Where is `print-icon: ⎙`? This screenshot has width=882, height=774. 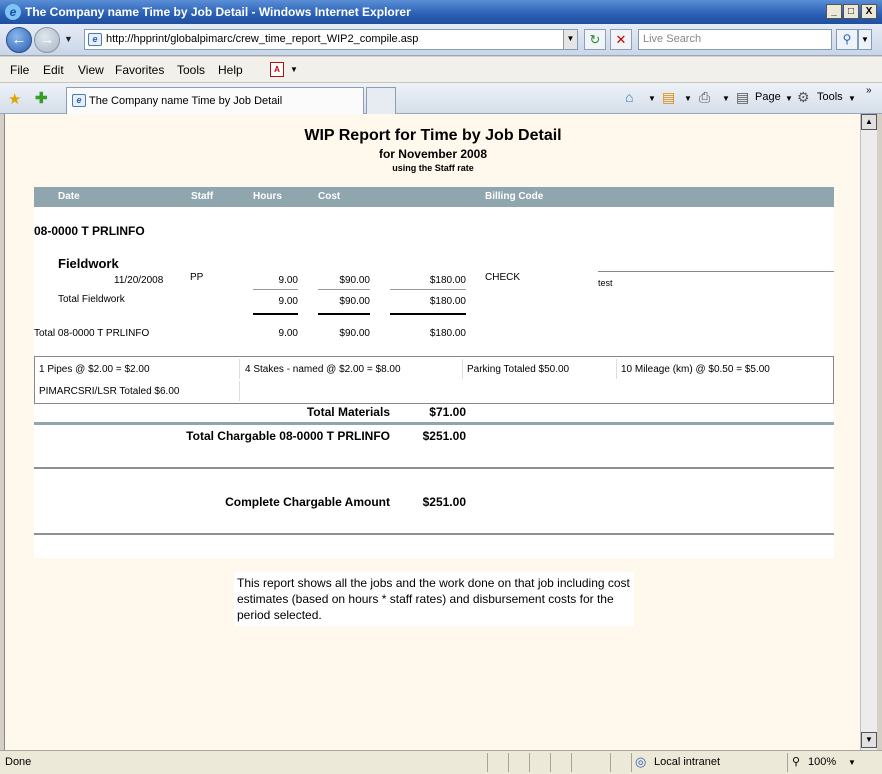
print-icon: ⎙ is located at coordinates (704, 97).